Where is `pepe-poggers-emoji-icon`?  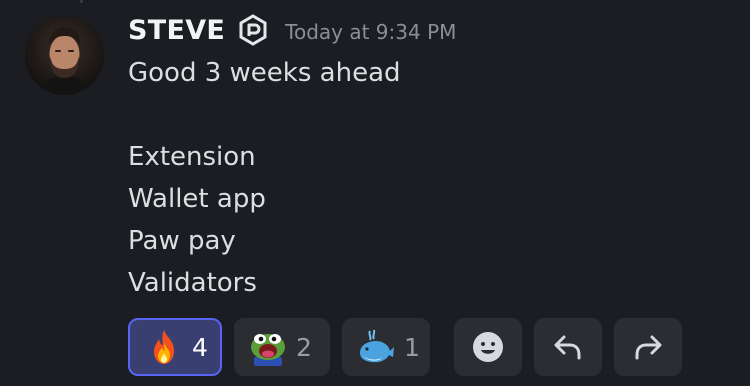
pepe-poggers-emoji-icon is located at coordinates (268, 347).